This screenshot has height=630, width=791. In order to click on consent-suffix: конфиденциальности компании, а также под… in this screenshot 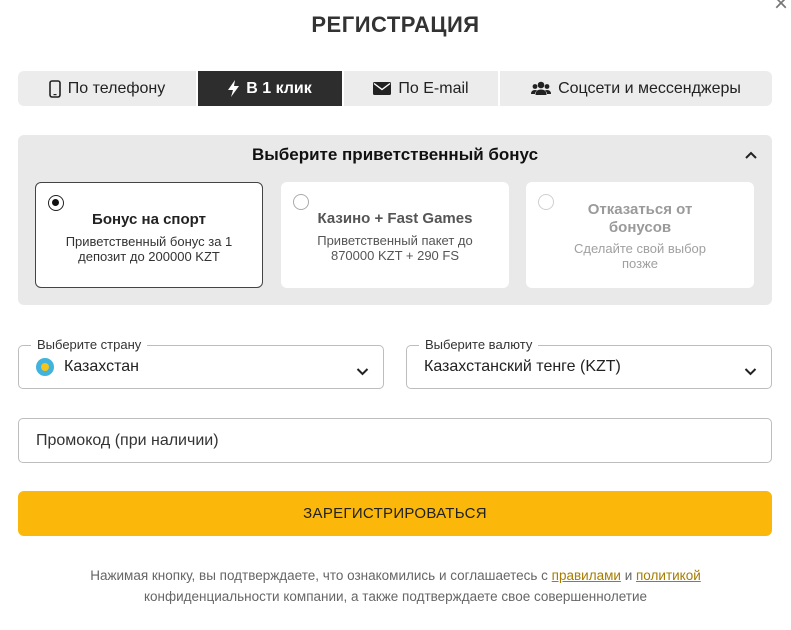, I will do `click(395, 596)`.